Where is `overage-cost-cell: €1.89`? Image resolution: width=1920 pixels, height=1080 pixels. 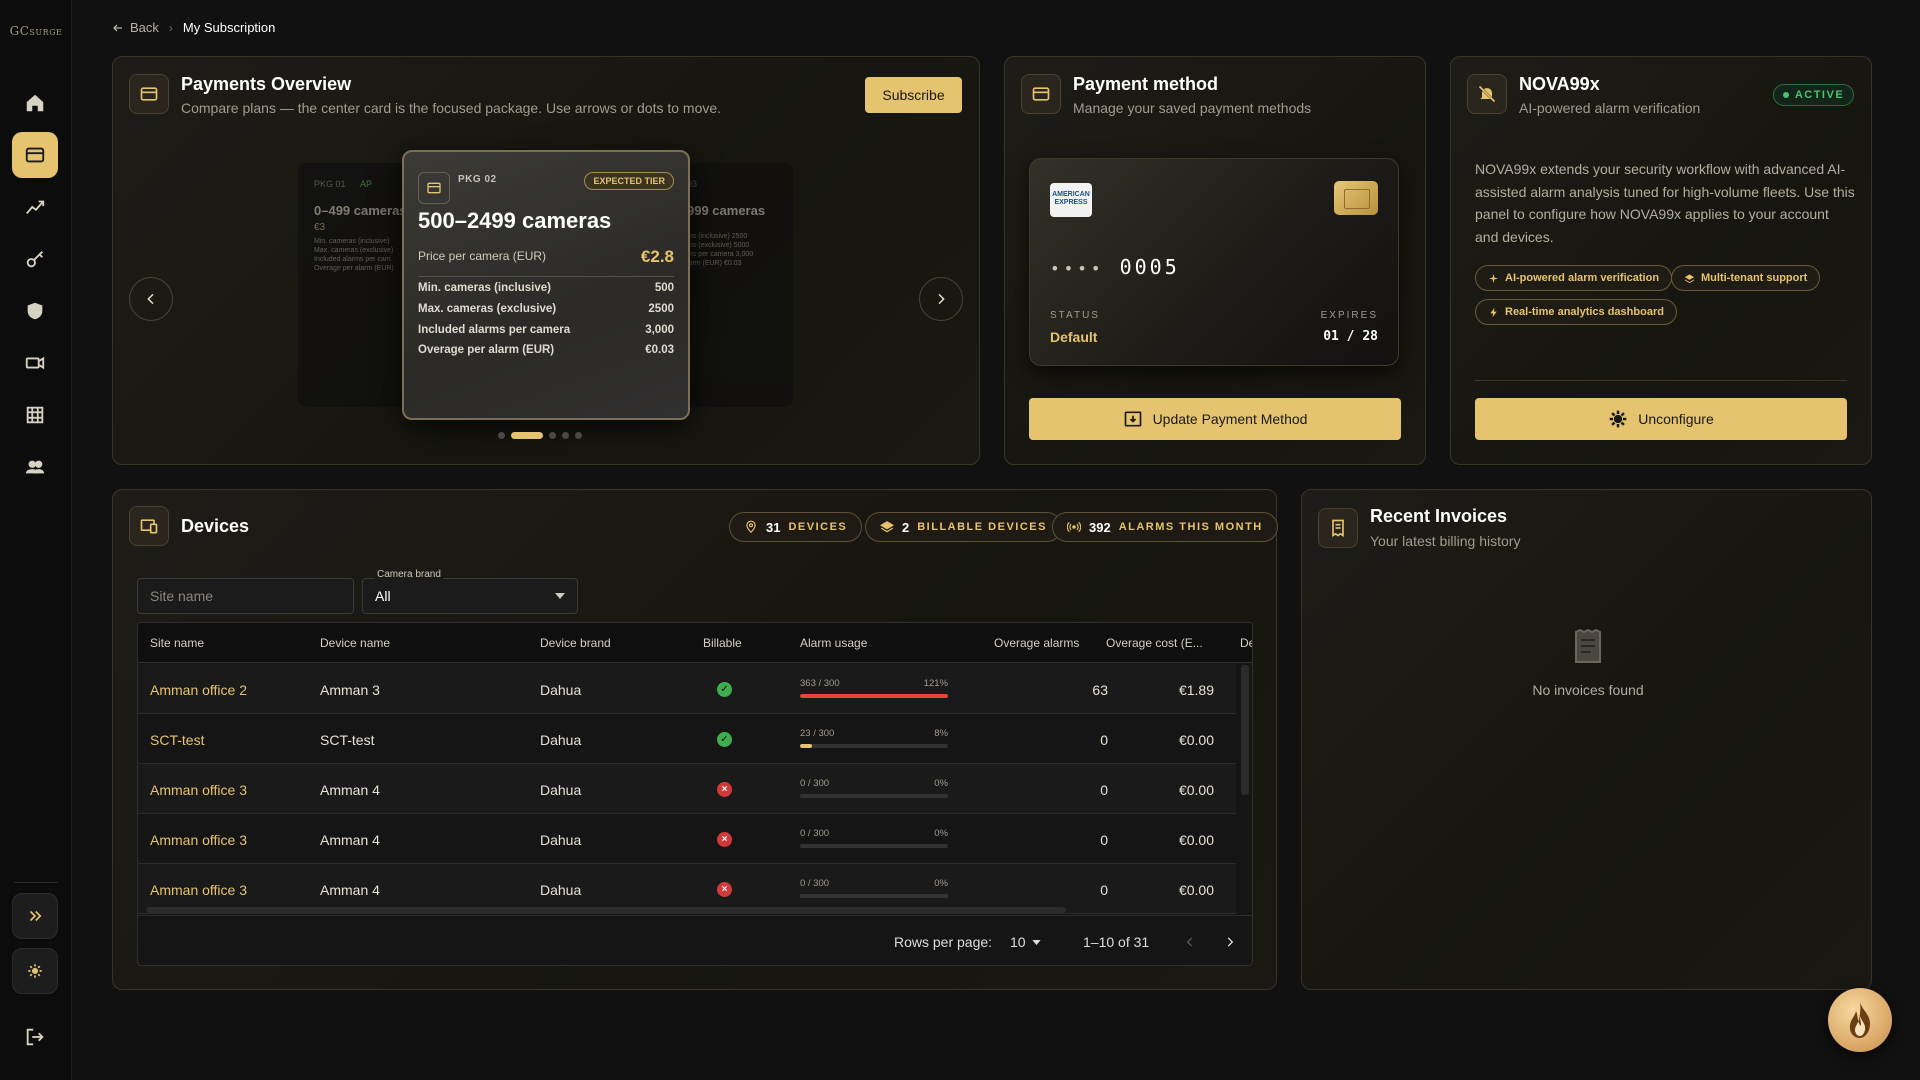
overage-cost-cell: €1.89 is located at coordinates (1196, 690).